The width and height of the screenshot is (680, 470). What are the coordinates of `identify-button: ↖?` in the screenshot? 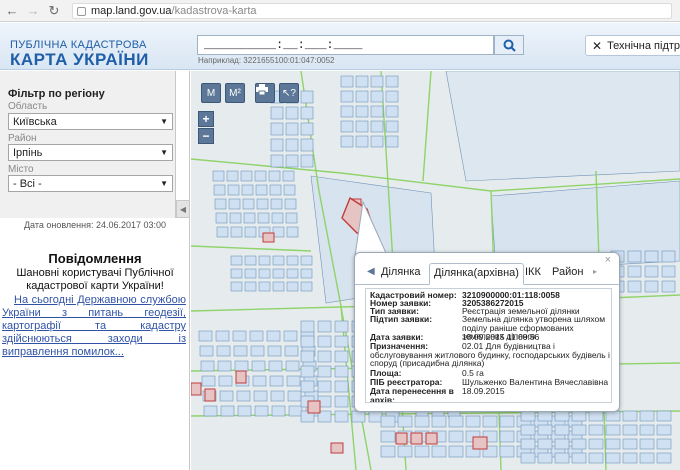 It's located at (289, 93).